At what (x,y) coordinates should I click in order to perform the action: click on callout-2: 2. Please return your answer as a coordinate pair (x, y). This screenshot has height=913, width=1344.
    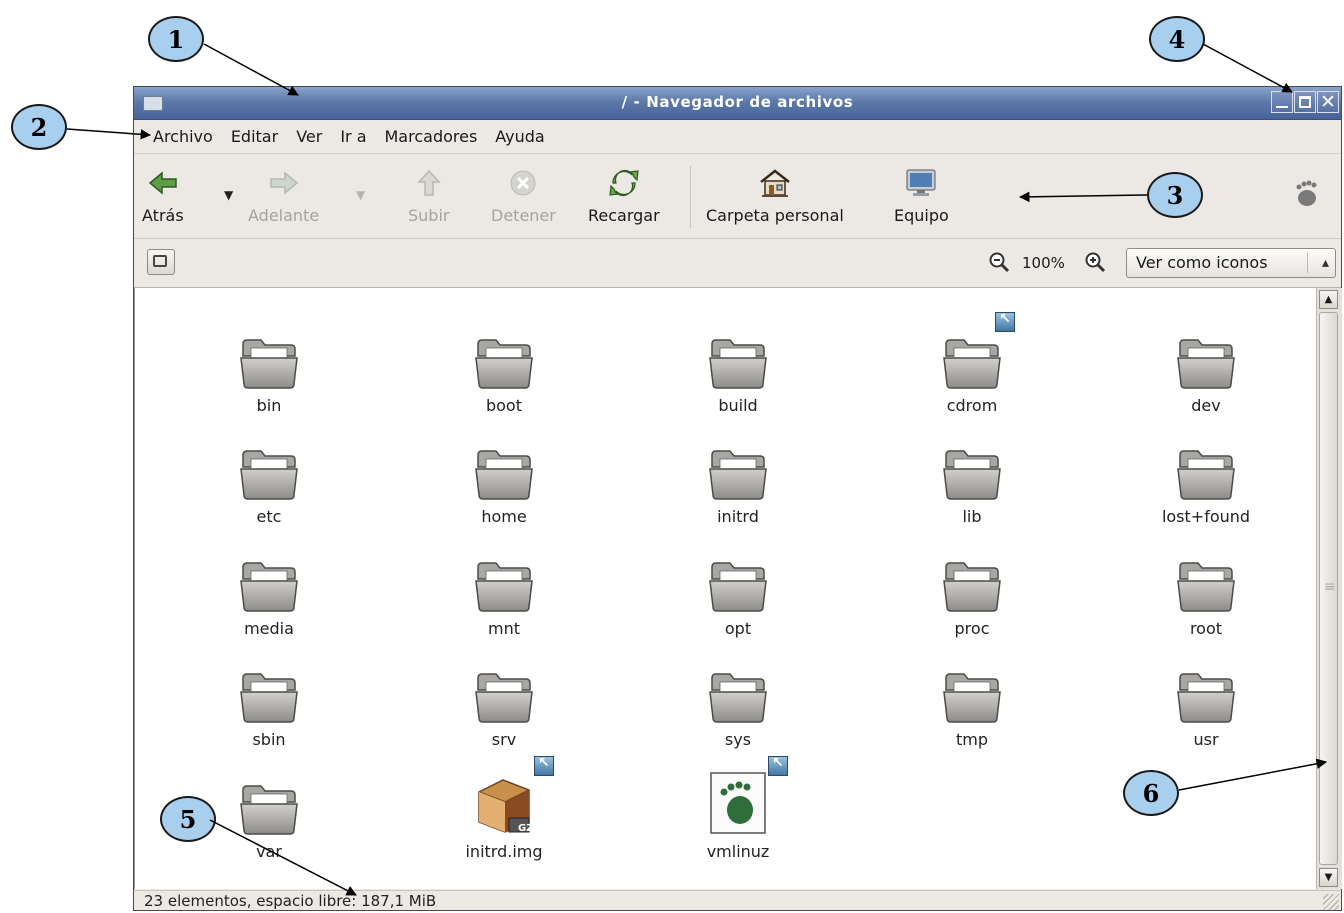
    Looking at the image, I should click on (39, 127).